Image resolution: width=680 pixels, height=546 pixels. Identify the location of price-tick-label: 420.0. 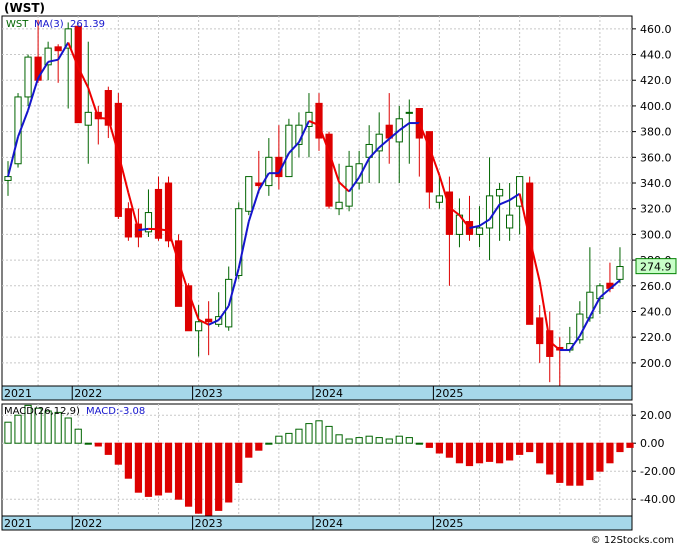
(656, 80).